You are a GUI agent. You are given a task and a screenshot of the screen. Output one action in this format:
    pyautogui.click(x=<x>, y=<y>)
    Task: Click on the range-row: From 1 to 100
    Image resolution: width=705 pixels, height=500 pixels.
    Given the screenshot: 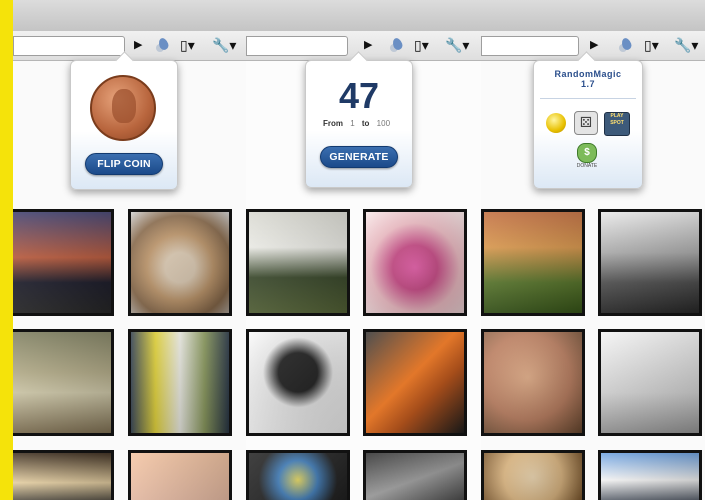 What is the action you would take?
    pyautogui.click(x=359, y=123)
    